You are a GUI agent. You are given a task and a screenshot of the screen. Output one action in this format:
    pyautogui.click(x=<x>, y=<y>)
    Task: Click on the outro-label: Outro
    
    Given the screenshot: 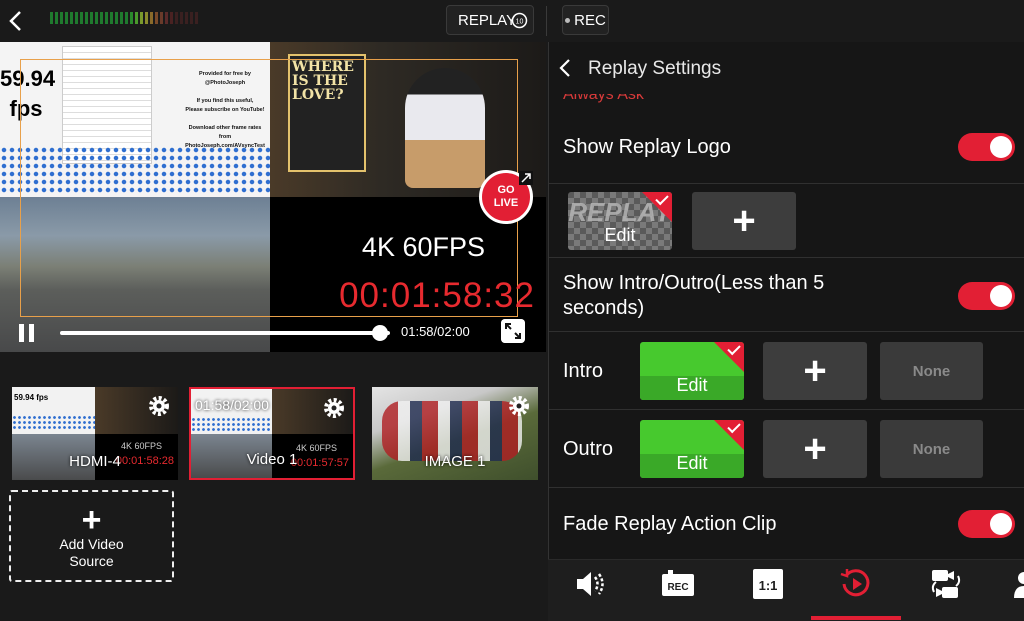 What is the action you would take?
    pyautogui.click(x=588, y=449)
    